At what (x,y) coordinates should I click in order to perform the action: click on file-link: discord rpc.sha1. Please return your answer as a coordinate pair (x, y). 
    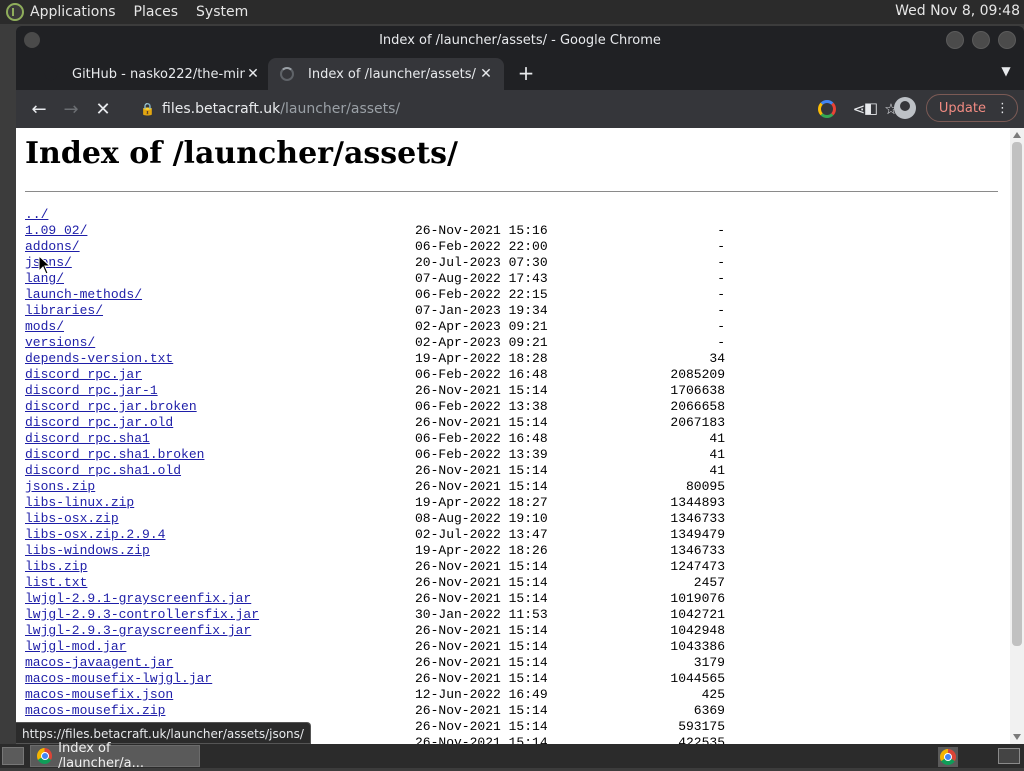
    Looking at the image, I should click on (87, 438).